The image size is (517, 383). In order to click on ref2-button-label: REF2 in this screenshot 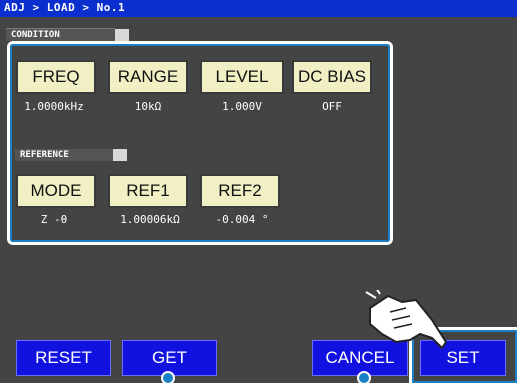, I will do `click(240, 190)`.